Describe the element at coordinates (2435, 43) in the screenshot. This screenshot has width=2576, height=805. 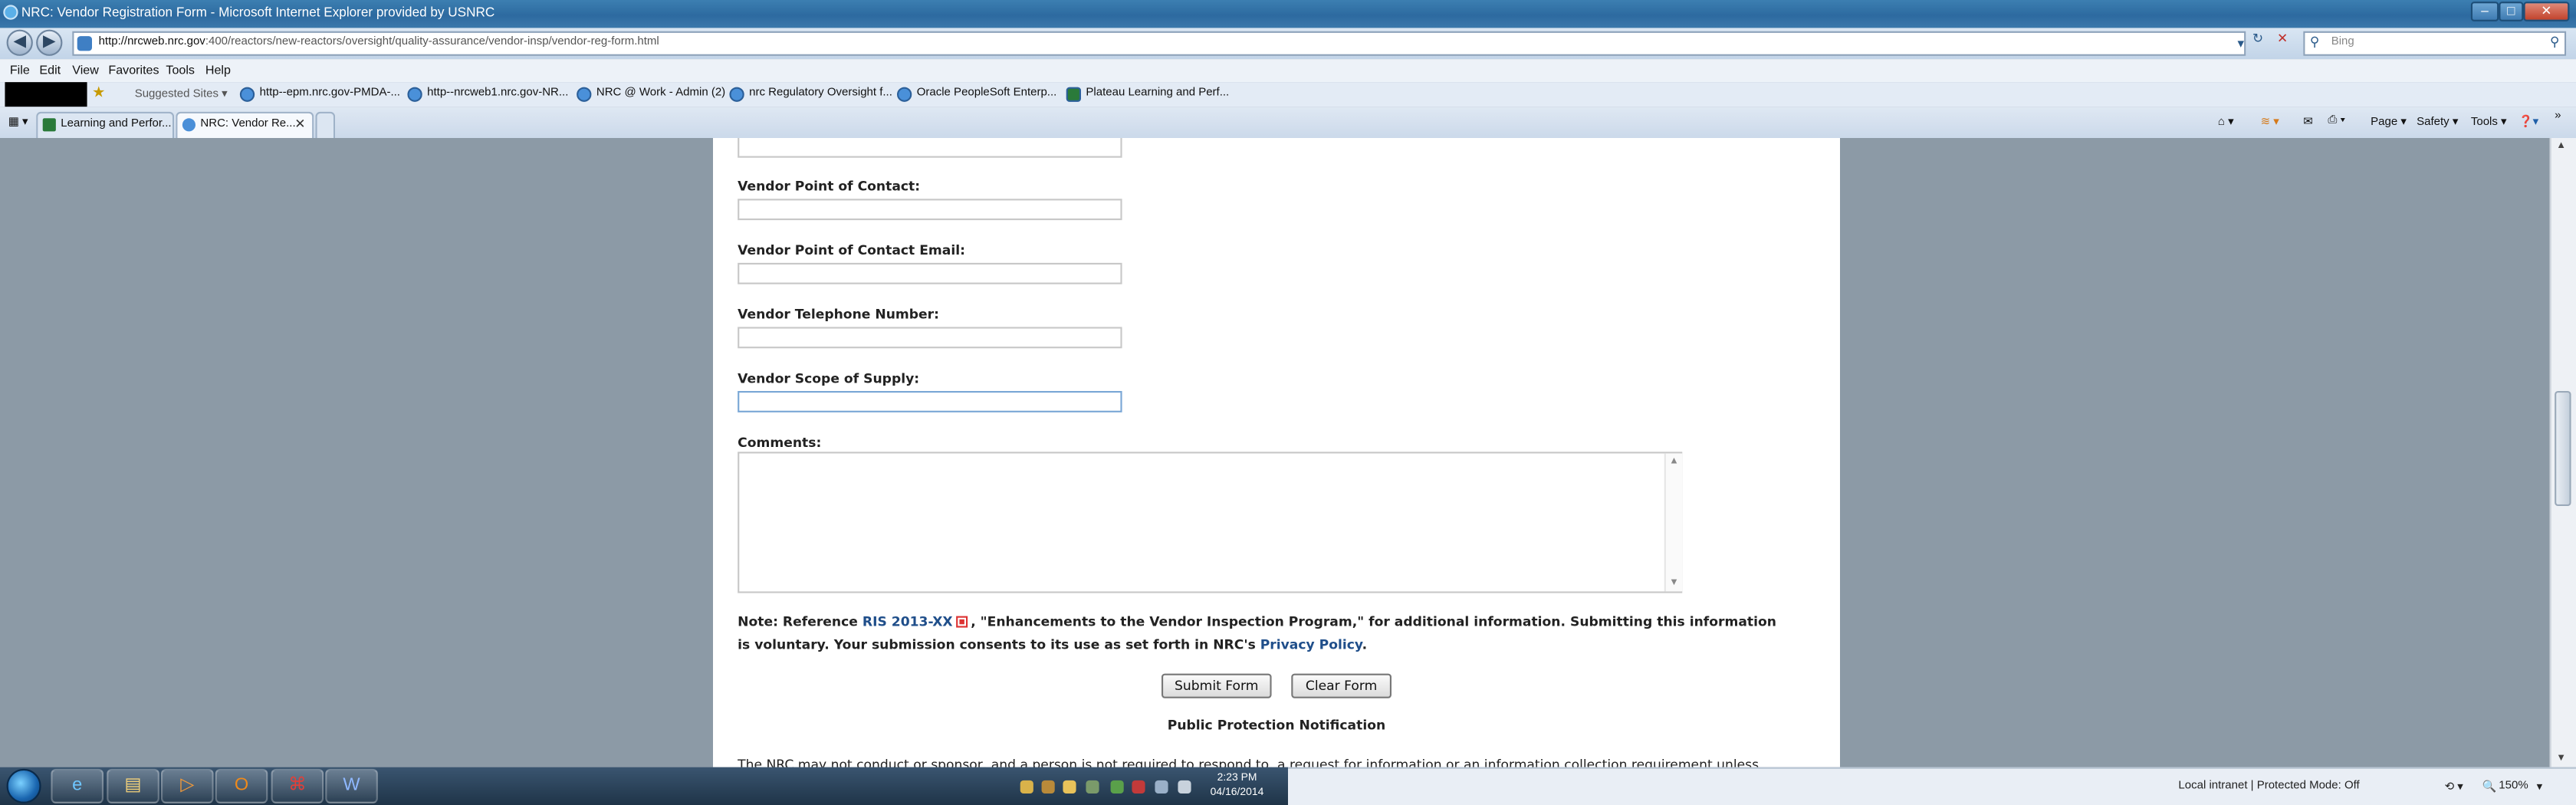
I see `search-input: ⚲ Bing ⚲` at that location.